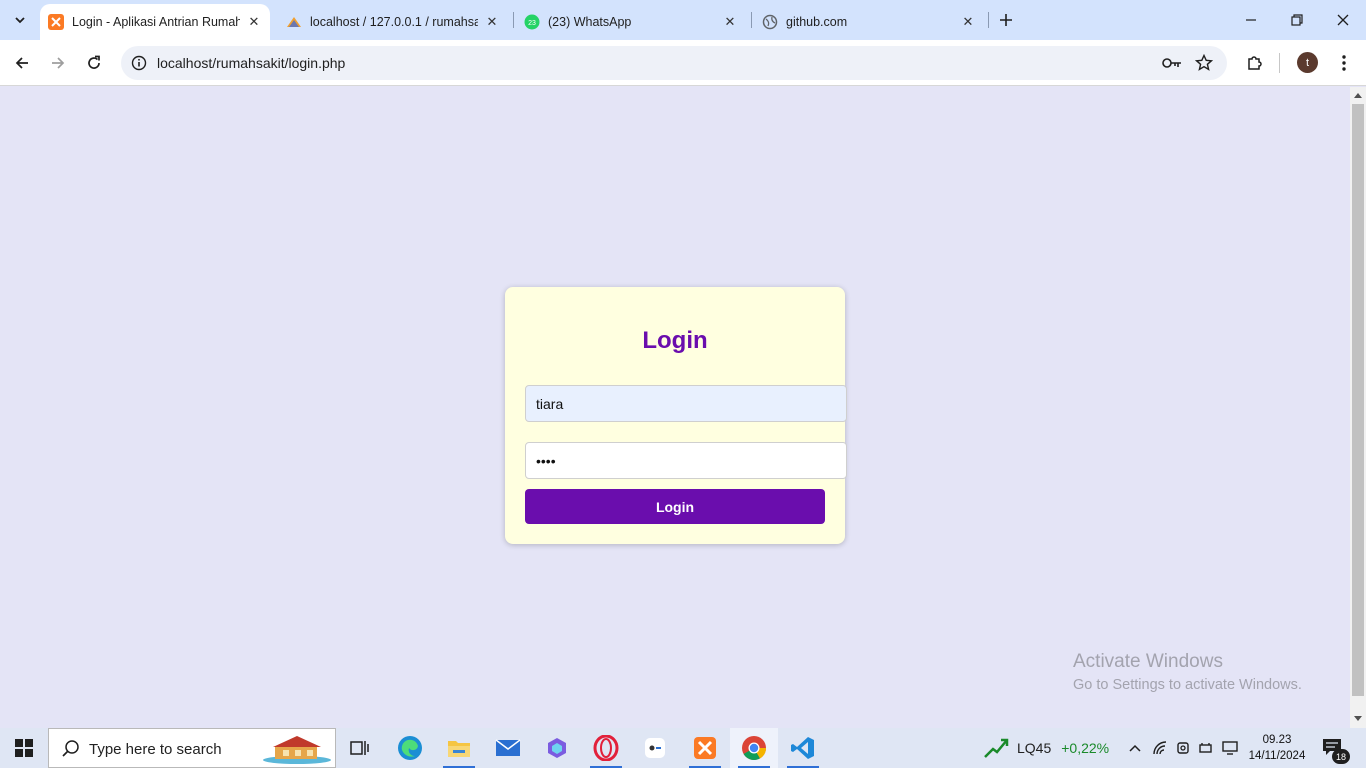  I want to click on opera-icon, so click(606, 748).